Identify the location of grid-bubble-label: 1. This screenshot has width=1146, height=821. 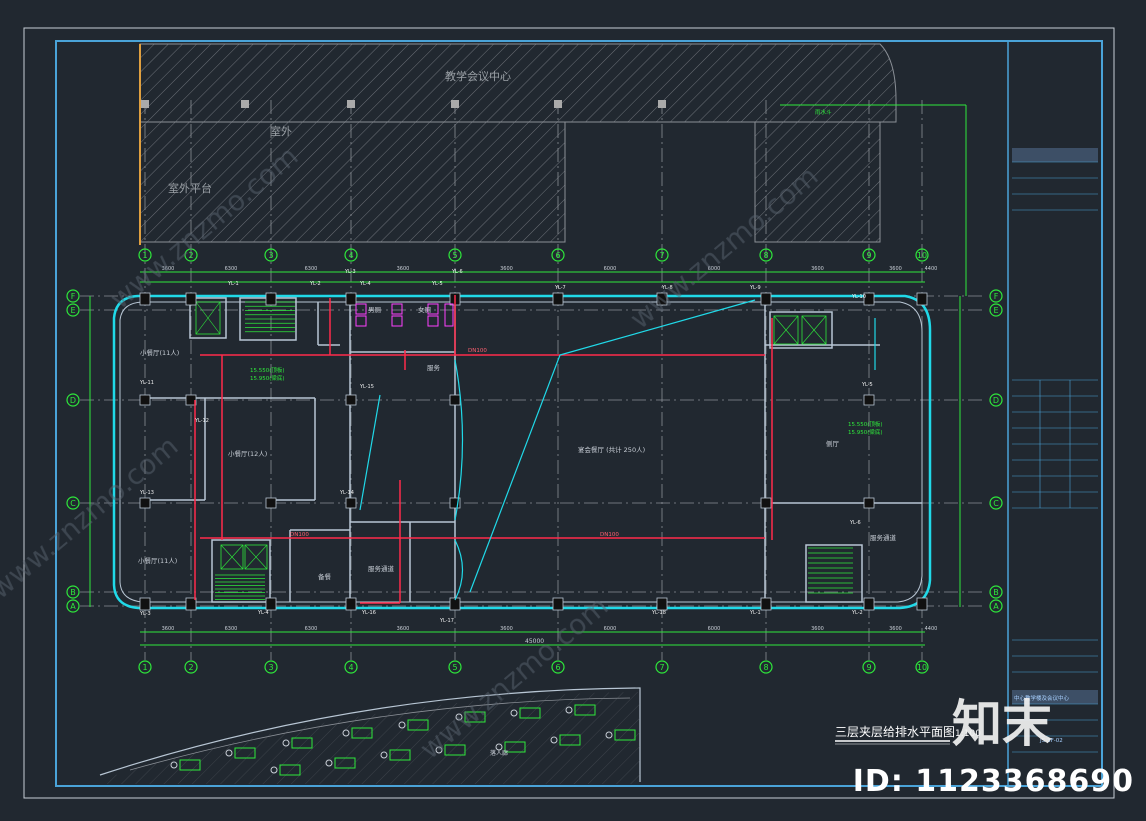
(144, 667).